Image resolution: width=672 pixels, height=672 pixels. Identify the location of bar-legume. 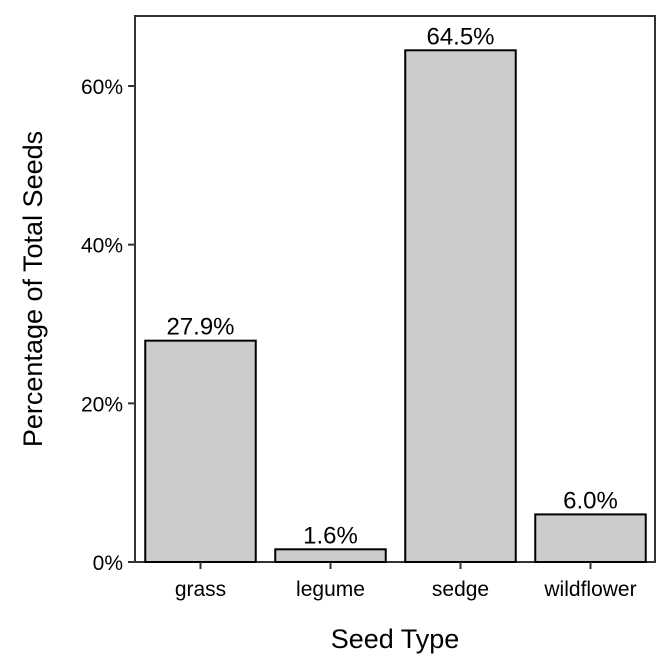
(330, 555).